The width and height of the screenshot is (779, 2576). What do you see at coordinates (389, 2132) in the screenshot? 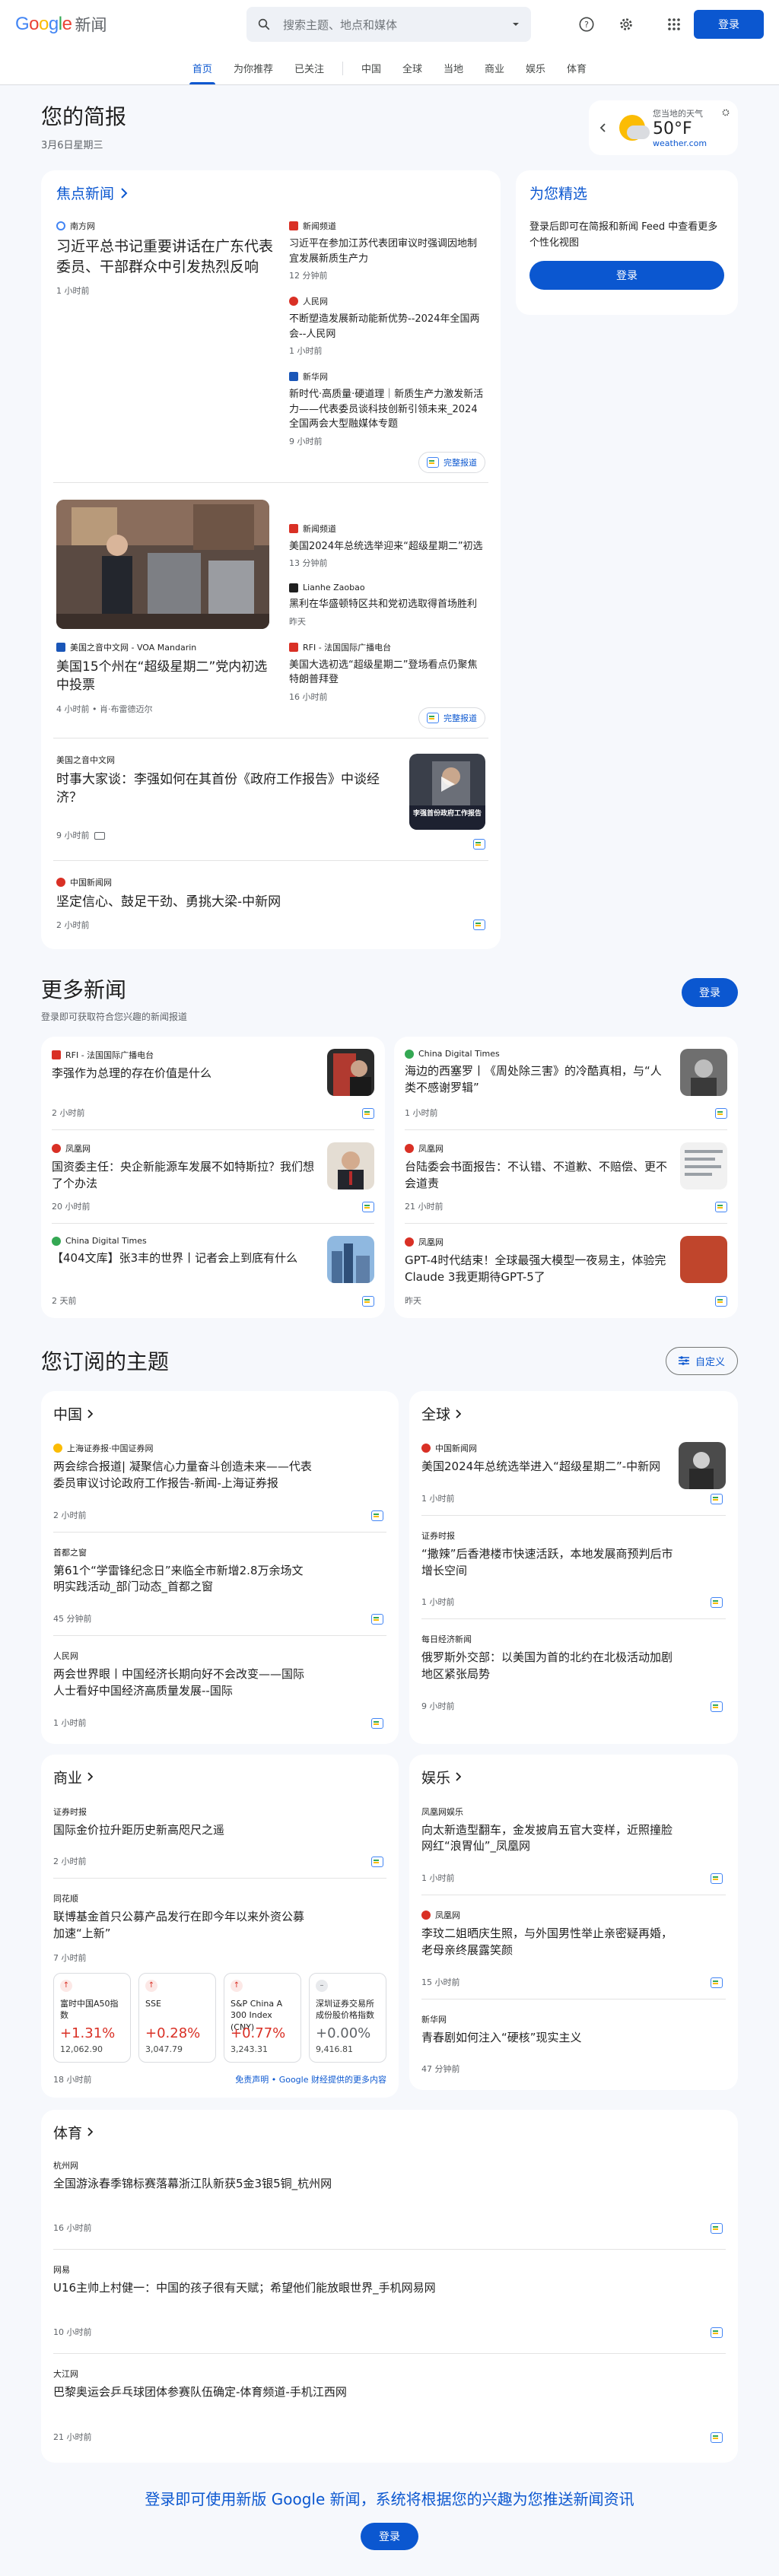
I see `topic-heading: 体育` at bounding box center [389, 2132].